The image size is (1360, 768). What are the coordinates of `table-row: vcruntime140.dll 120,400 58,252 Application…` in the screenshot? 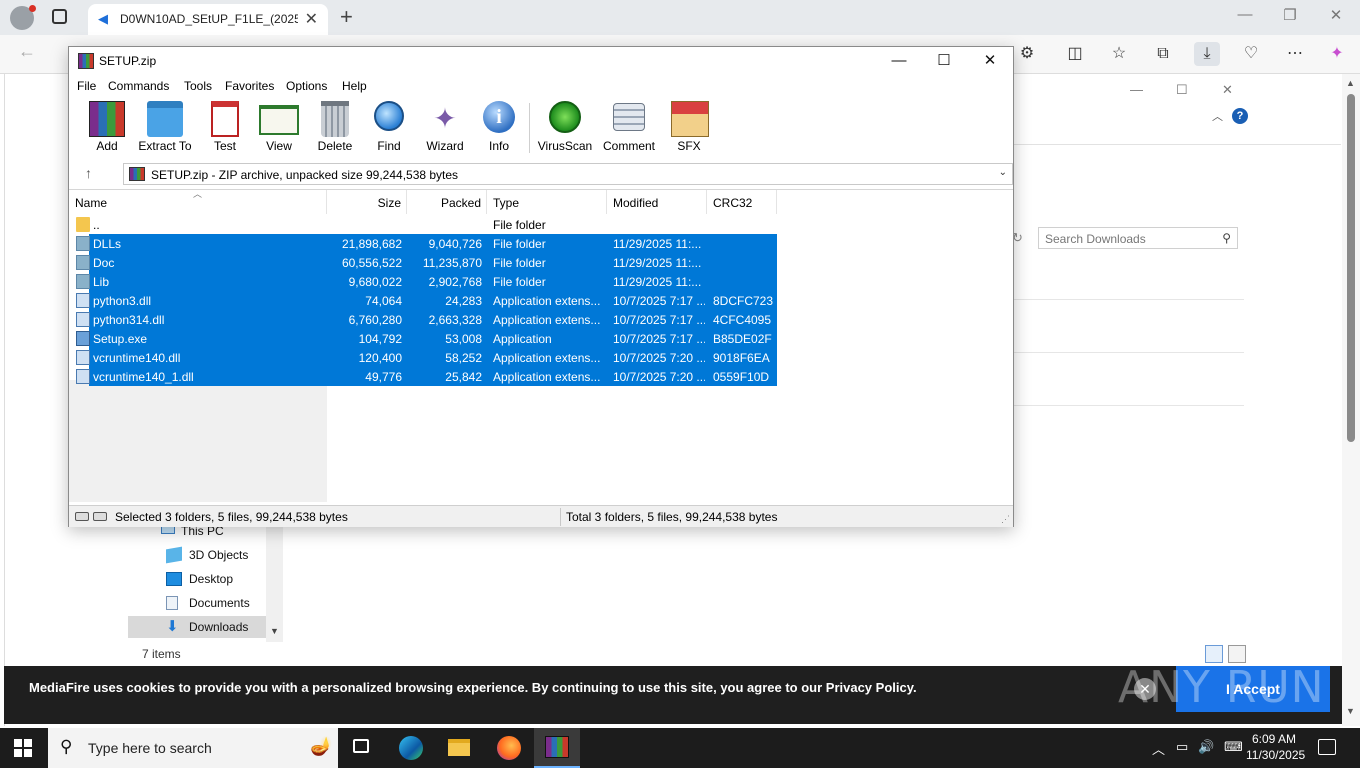 It's located at (541, 357).